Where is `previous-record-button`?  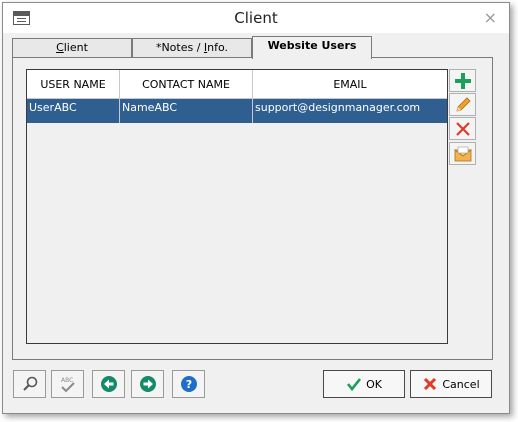
previous-record-button is located at coordinates (108, 384).